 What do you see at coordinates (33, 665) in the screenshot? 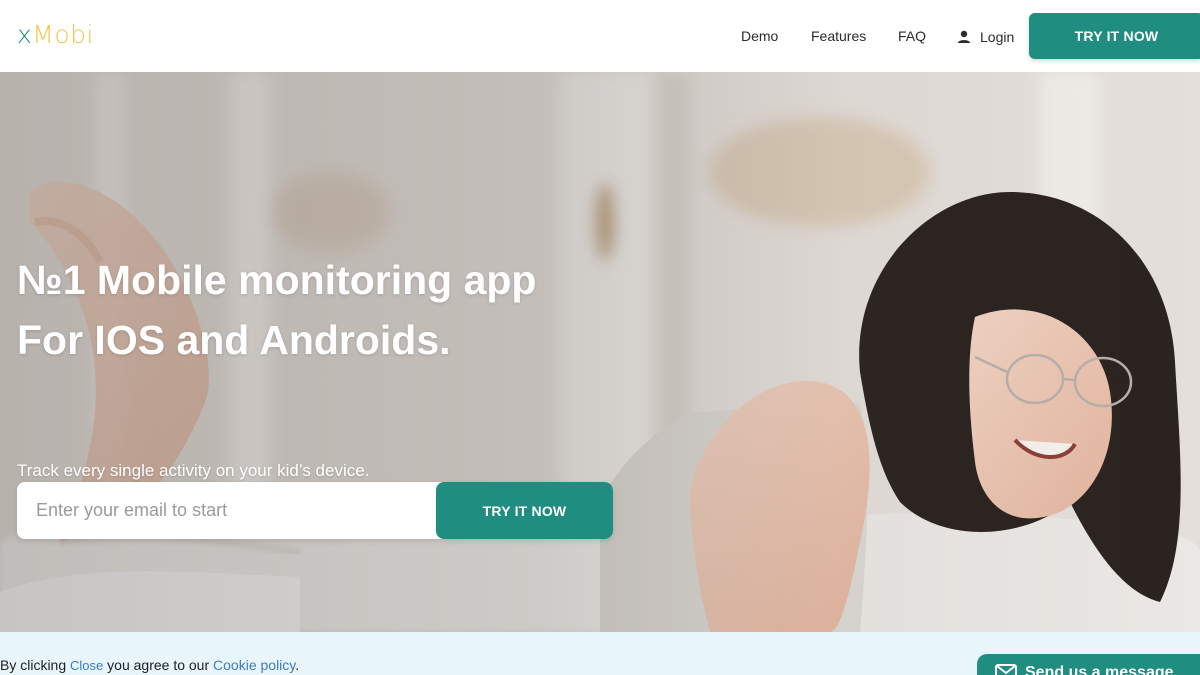
I see `cookie-prefix: By clicking` at bounding box center [33, 665].